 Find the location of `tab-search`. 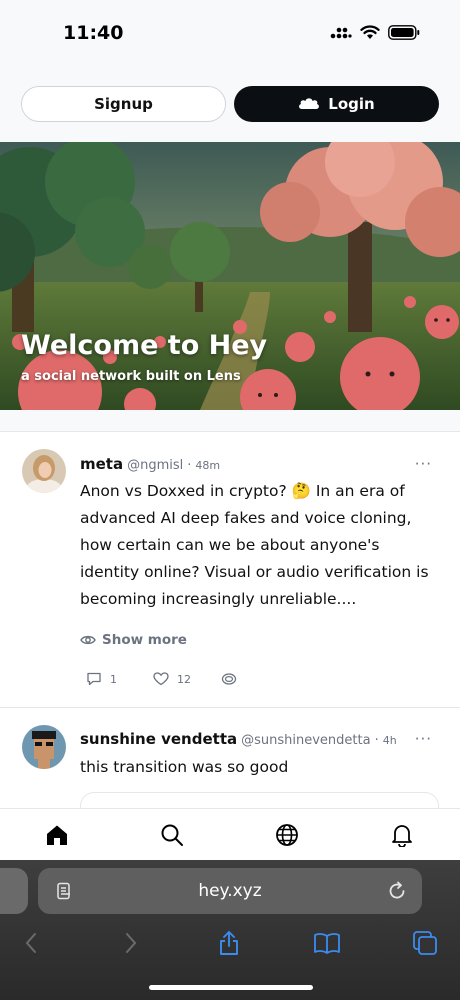

tab-search is located at coordinates (172, 835).